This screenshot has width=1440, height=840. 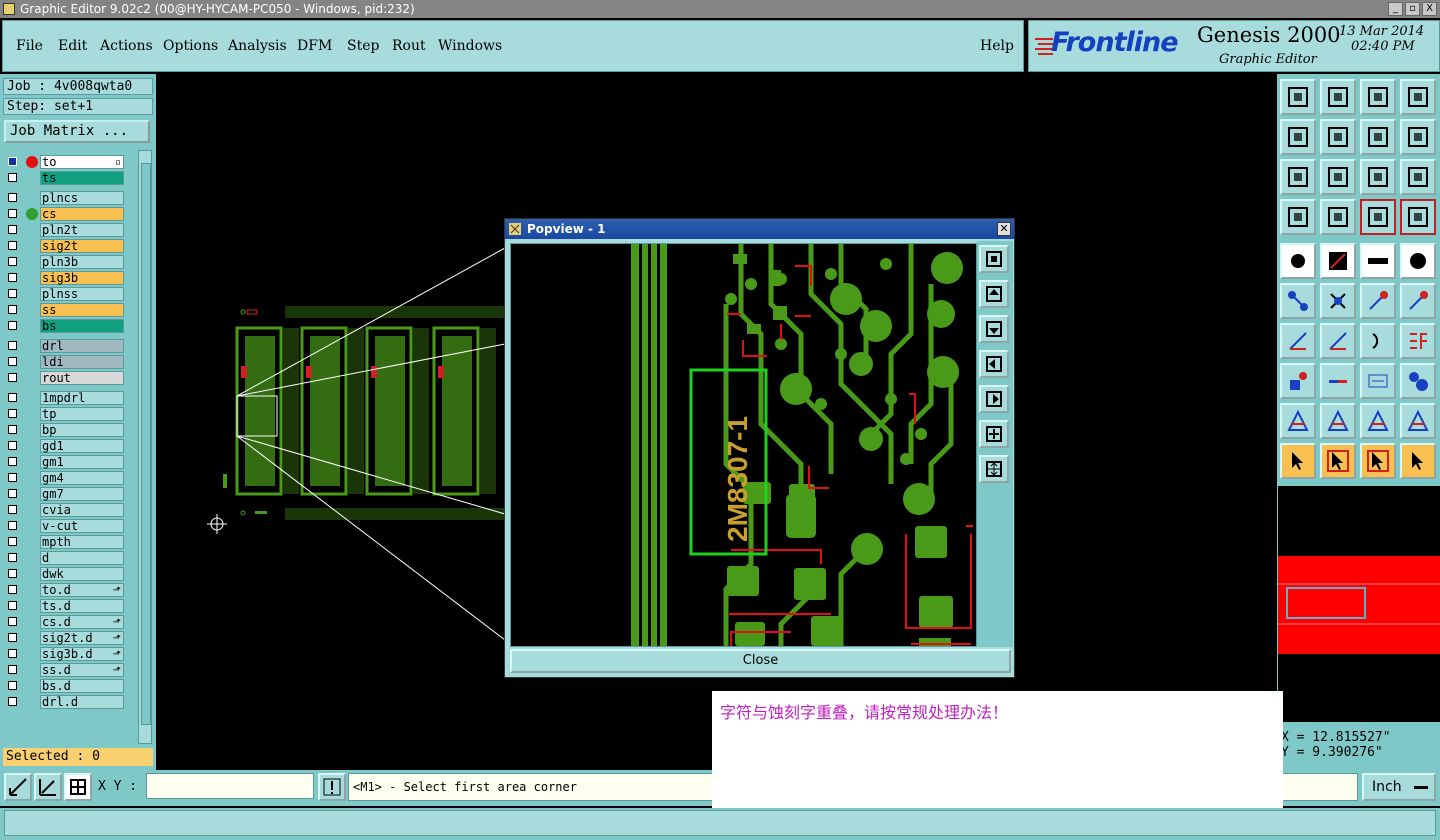 What do you see at coordinates (65, 574) in the screenshot?
I see `layer-row-dwk: dwk` at bounding box center [65, 574].